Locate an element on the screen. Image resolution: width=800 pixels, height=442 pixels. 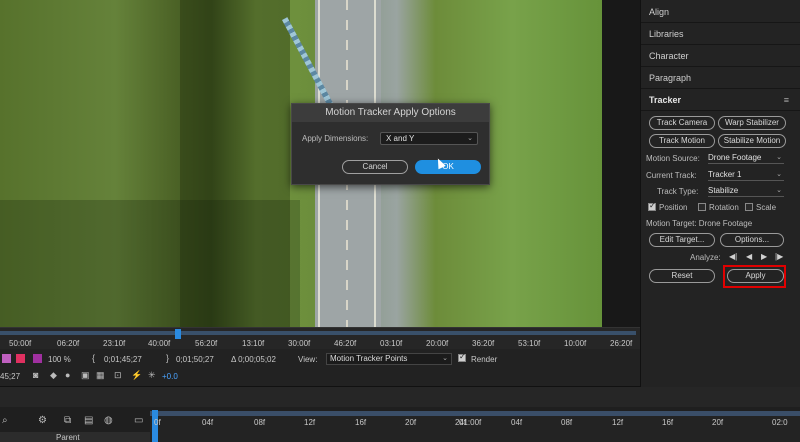
panel-item-align: Align is located at coordinates (720, 12).